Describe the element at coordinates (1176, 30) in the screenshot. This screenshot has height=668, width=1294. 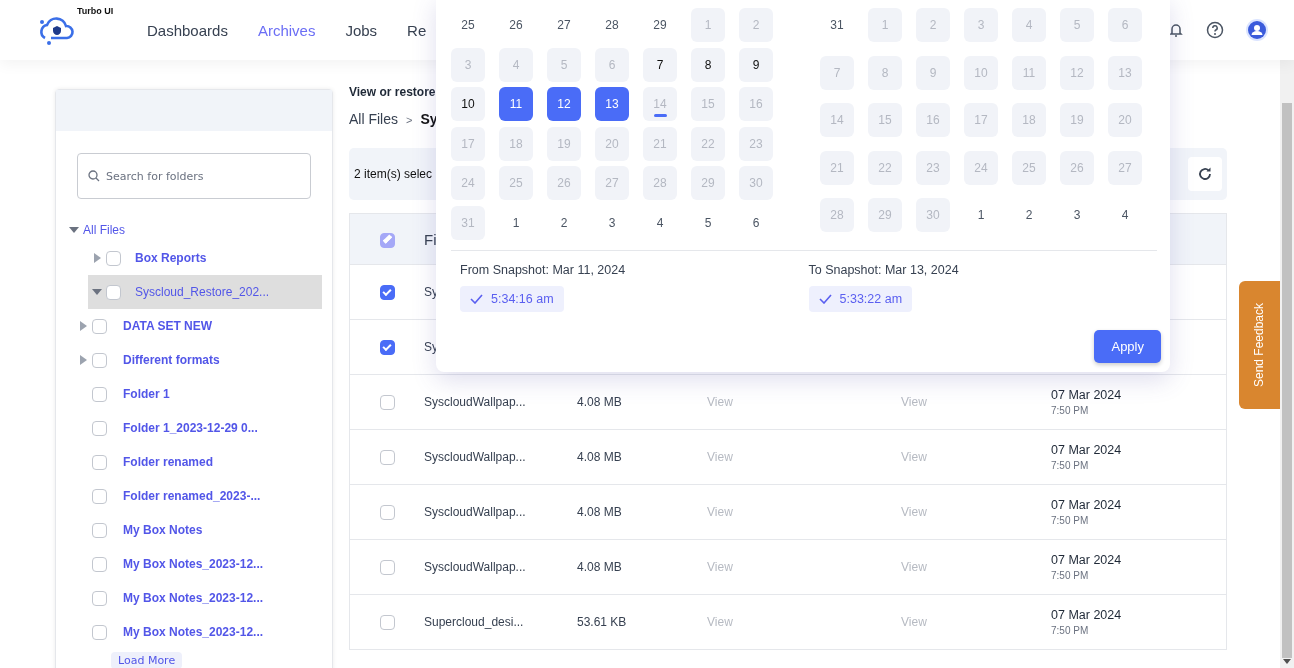
I see `bell-icon` at that location.